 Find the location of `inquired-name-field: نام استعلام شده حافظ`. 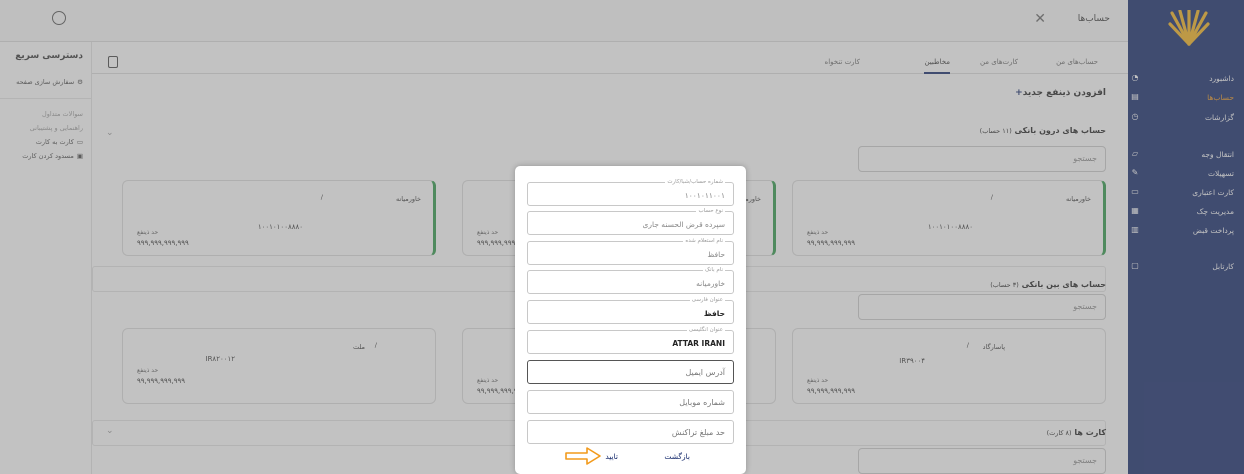

inquired-name-field: نام استعلام شده حافظ is located at coordinates (630, 251).